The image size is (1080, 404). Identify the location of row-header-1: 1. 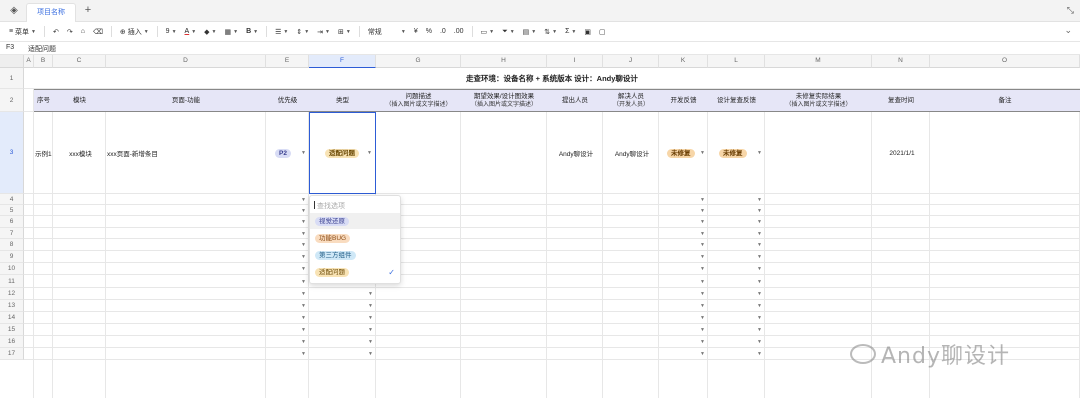
(12, 78).